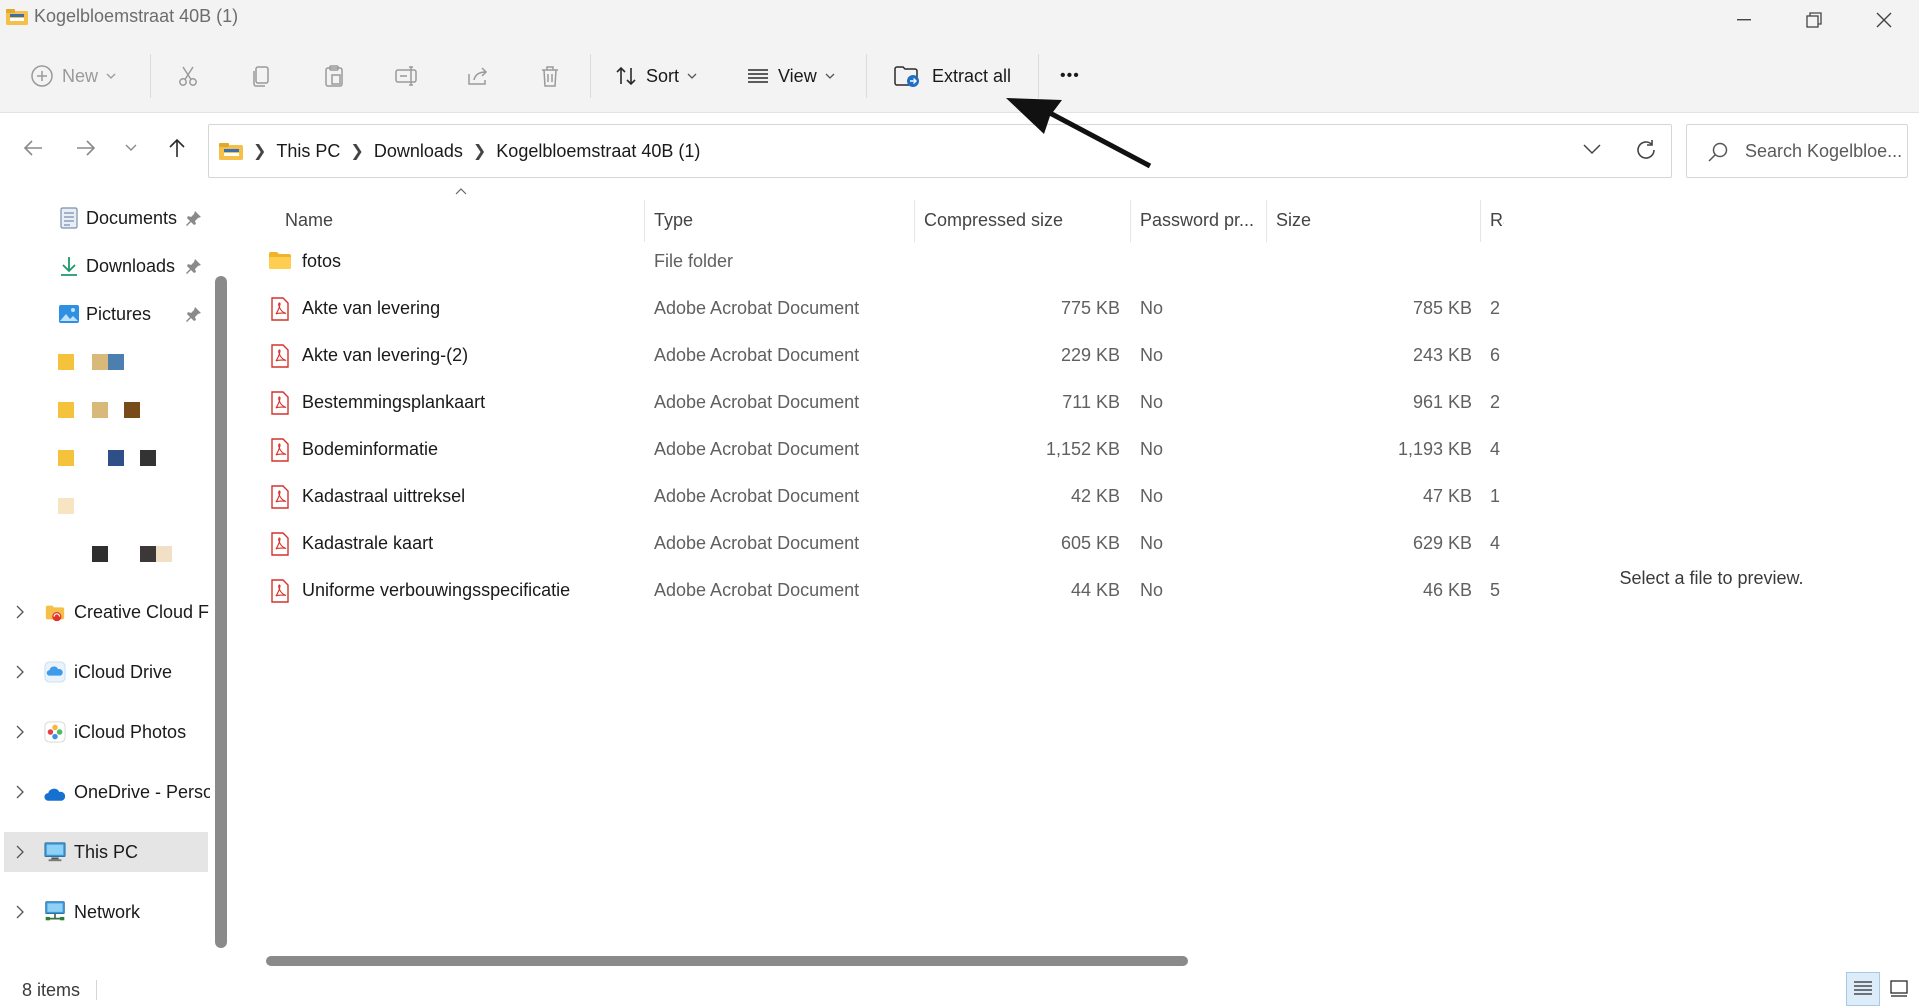  Describe the element at coordinates (334, 76) in the screenshot. I see `paste-button` at that location.